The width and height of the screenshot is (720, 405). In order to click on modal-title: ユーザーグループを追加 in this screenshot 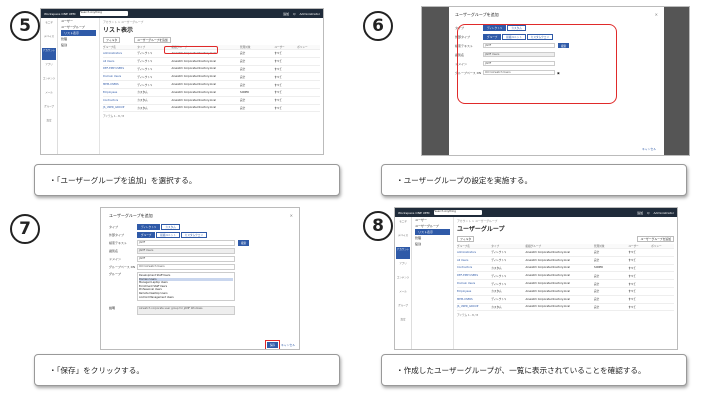, I will do `click(477, 14)`.